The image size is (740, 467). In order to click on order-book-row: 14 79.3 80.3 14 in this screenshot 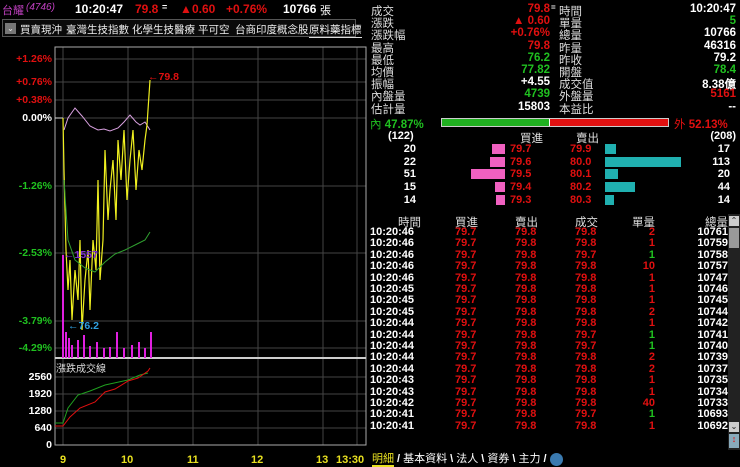, I will do `click(550, 200)`.